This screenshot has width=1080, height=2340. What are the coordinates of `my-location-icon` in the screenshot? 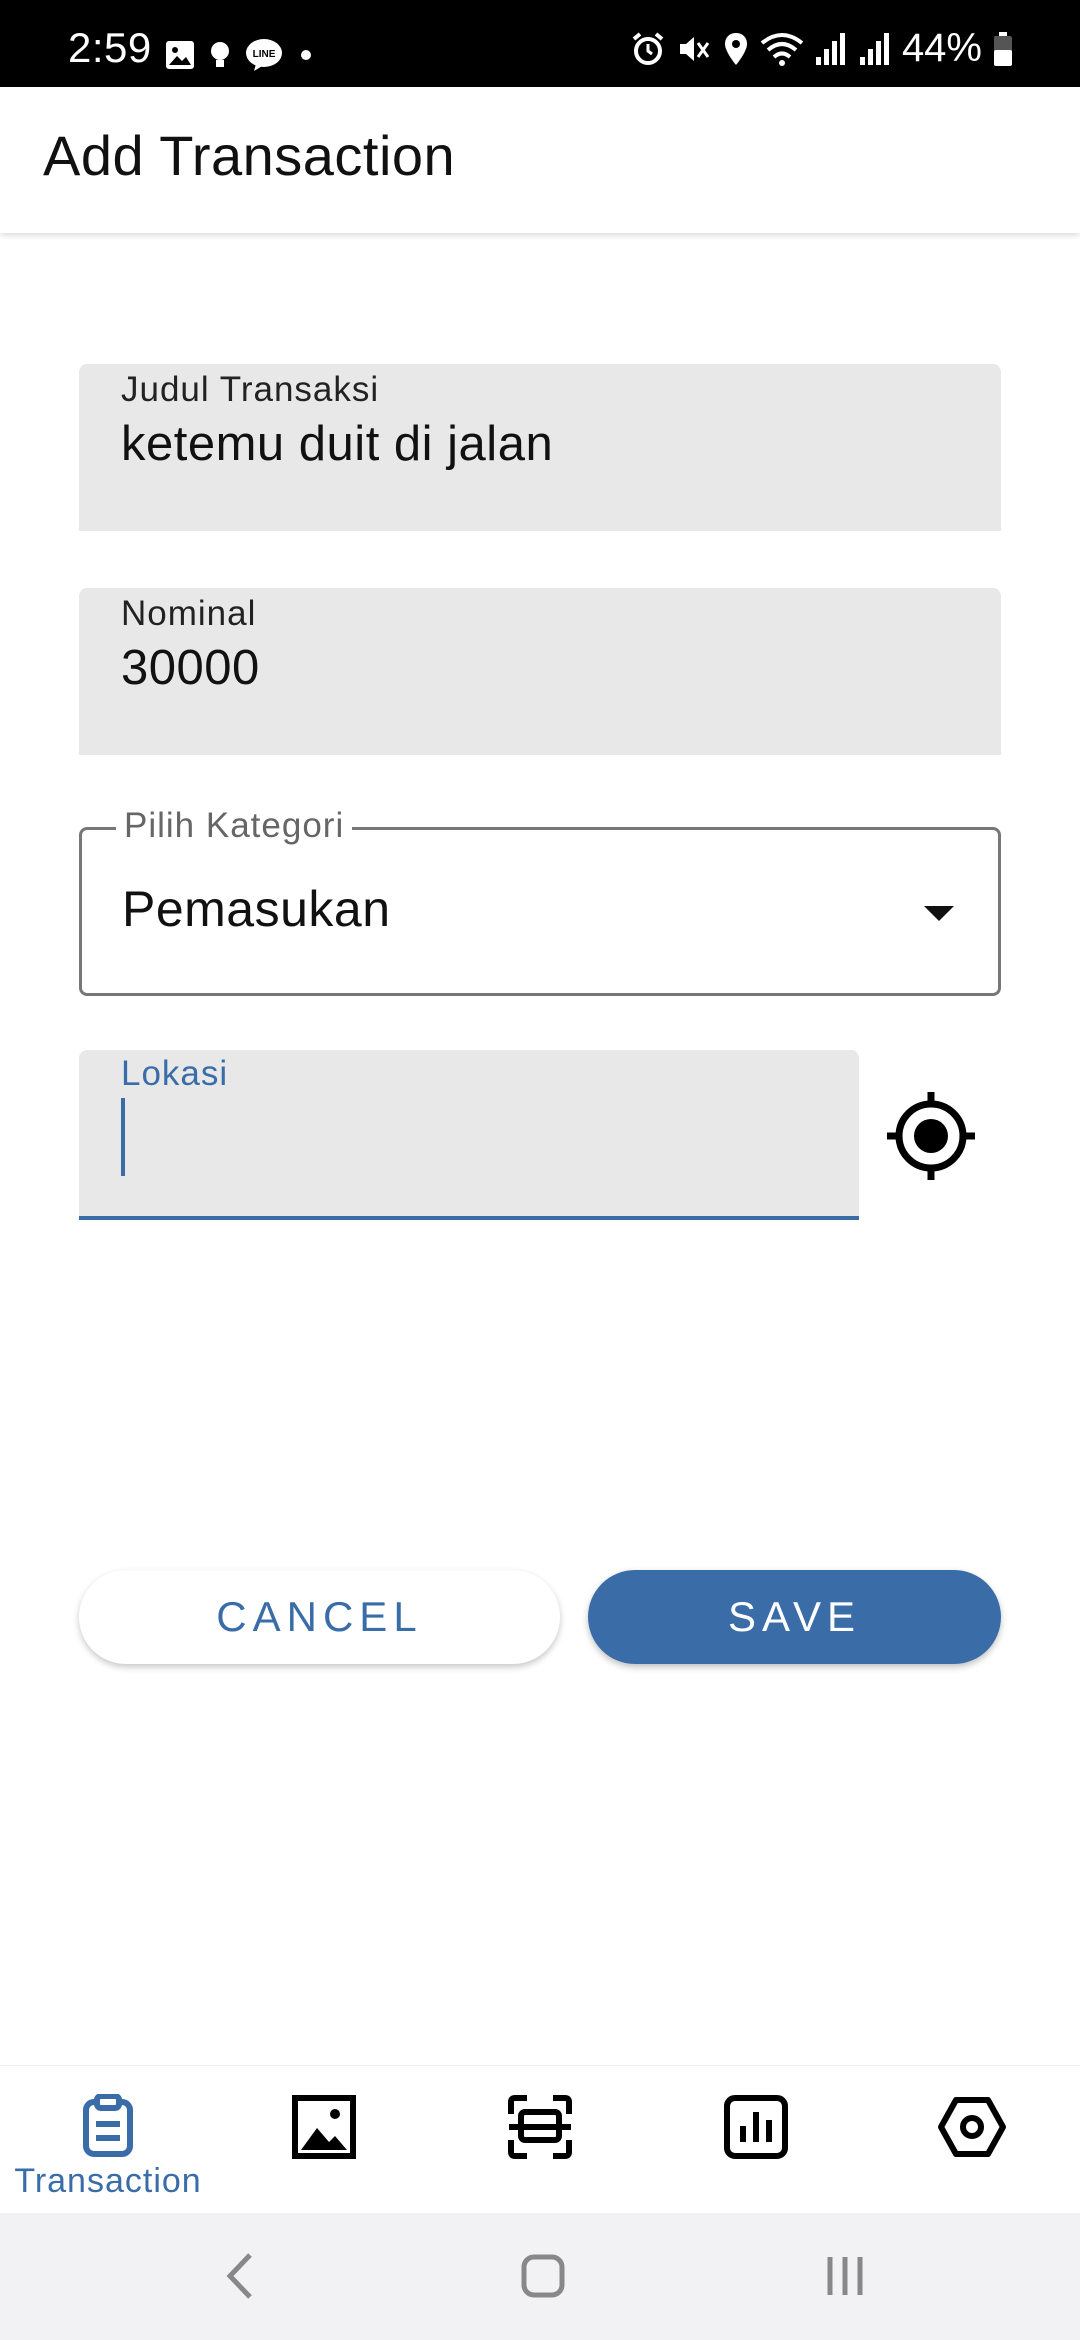 It's located at (931, 1136).